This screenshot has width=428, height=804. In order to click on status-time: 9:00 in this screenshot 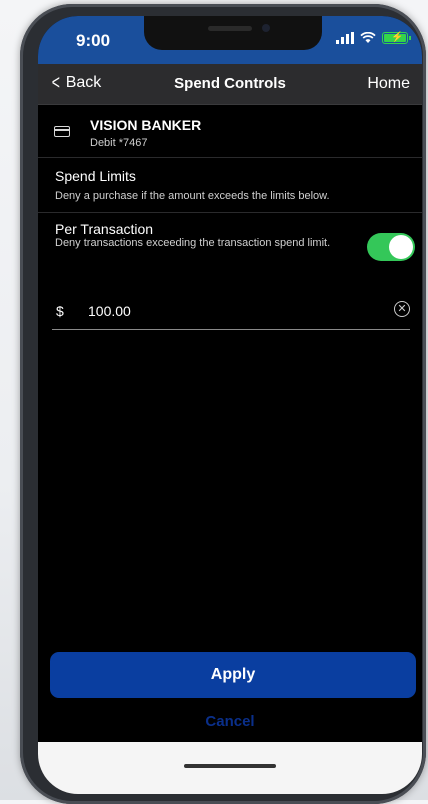, I will do `click(93, 40)`.